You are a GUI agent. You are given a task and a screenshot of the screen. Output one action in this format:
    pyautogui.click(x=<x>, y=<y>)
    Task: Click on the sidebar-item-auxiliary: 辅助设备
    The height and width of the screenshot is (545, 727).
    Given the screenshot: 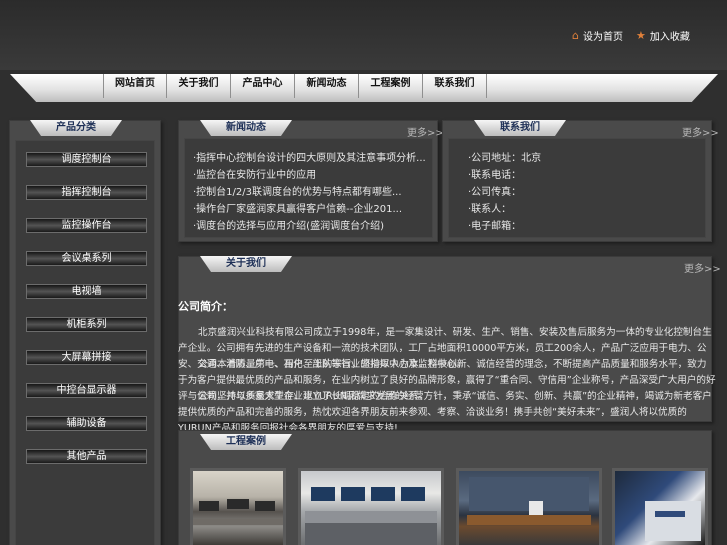 What is the action you would take?
    pyautogui.click(x=86, y=423)
    